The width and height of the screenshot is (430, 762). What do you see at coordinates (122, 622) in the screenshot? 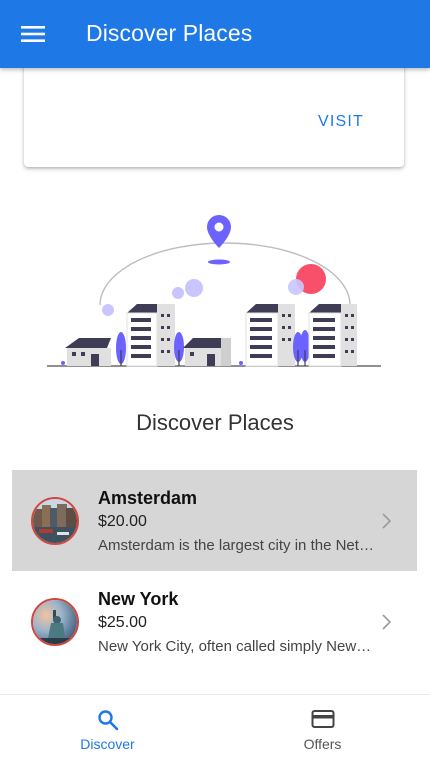
I see `place-price: $25.00` at bounding box center [122, 622].